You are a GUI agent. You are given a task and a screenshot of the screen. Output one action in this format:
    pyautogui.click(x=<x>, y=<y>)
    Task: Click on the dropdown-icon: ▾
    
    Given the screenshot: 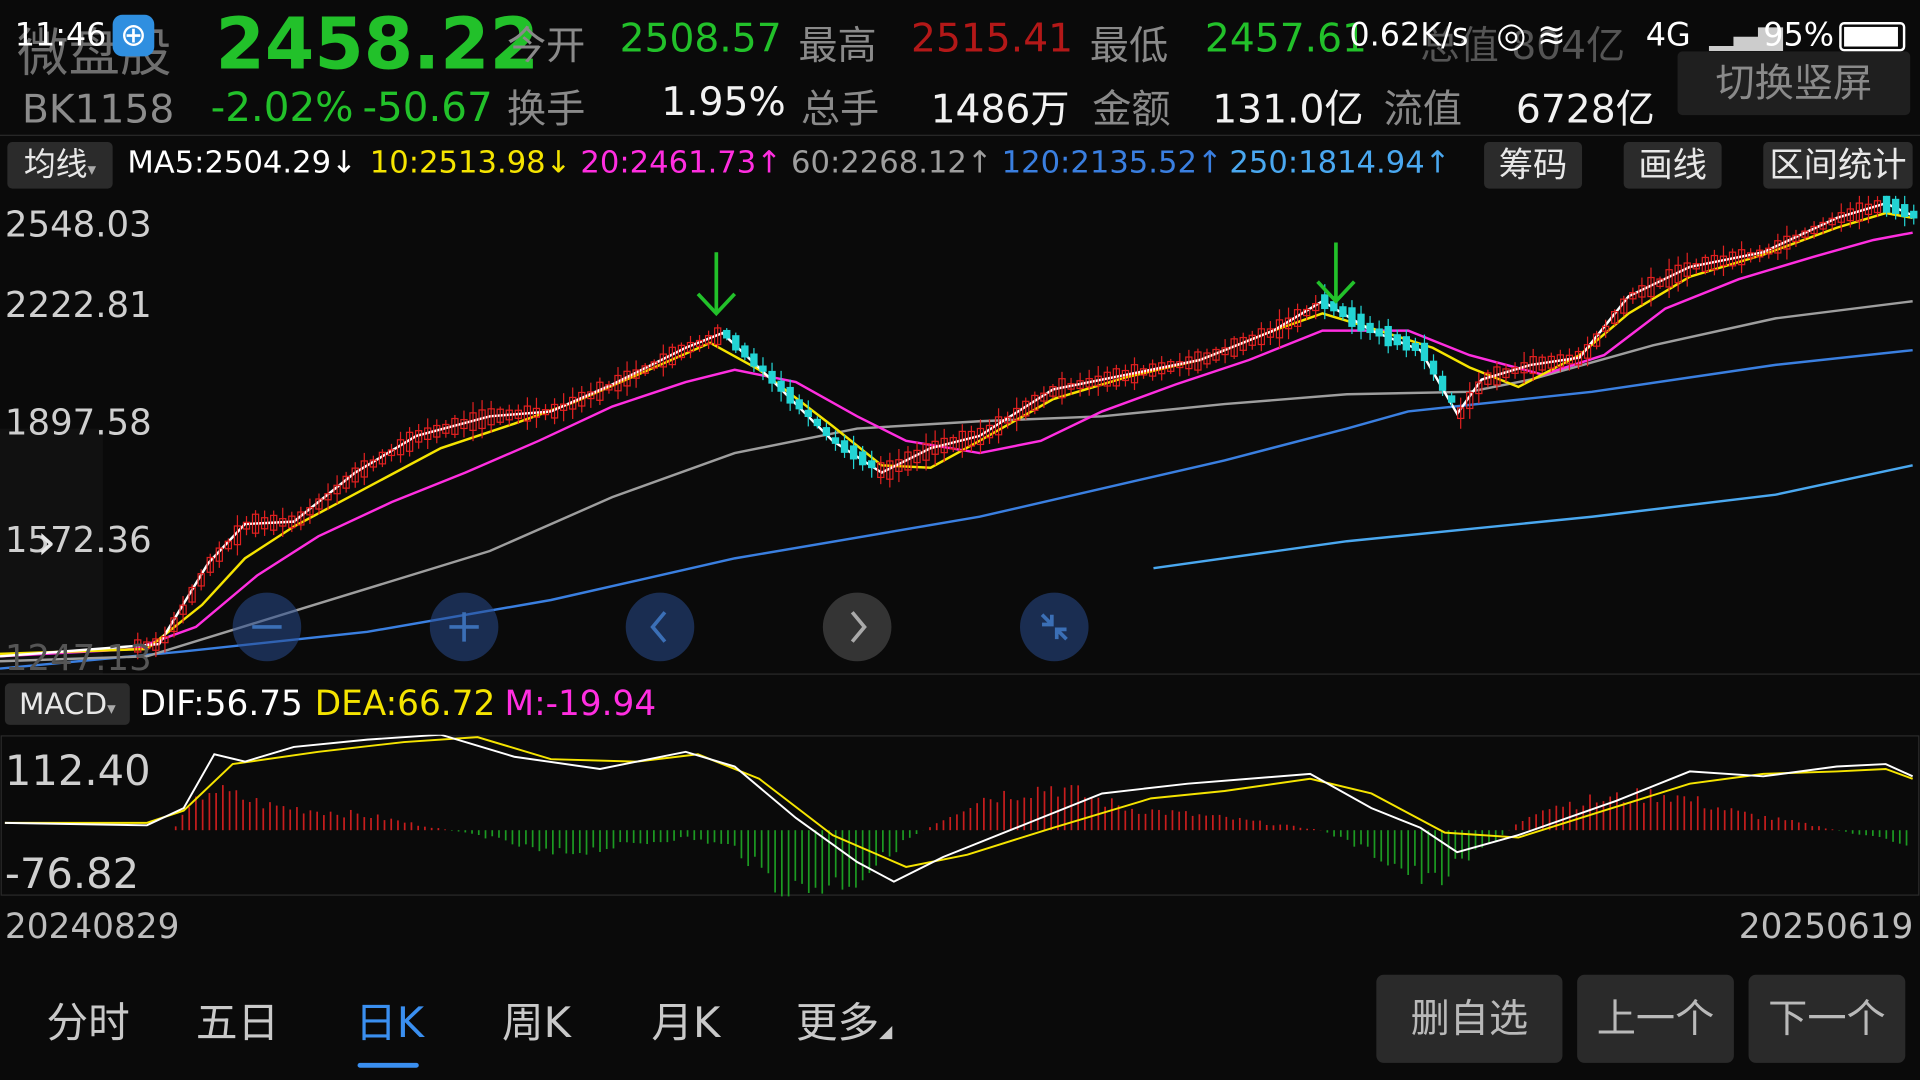 What is the action you would take?
    pyautogui.click(x=111, y=709)
    